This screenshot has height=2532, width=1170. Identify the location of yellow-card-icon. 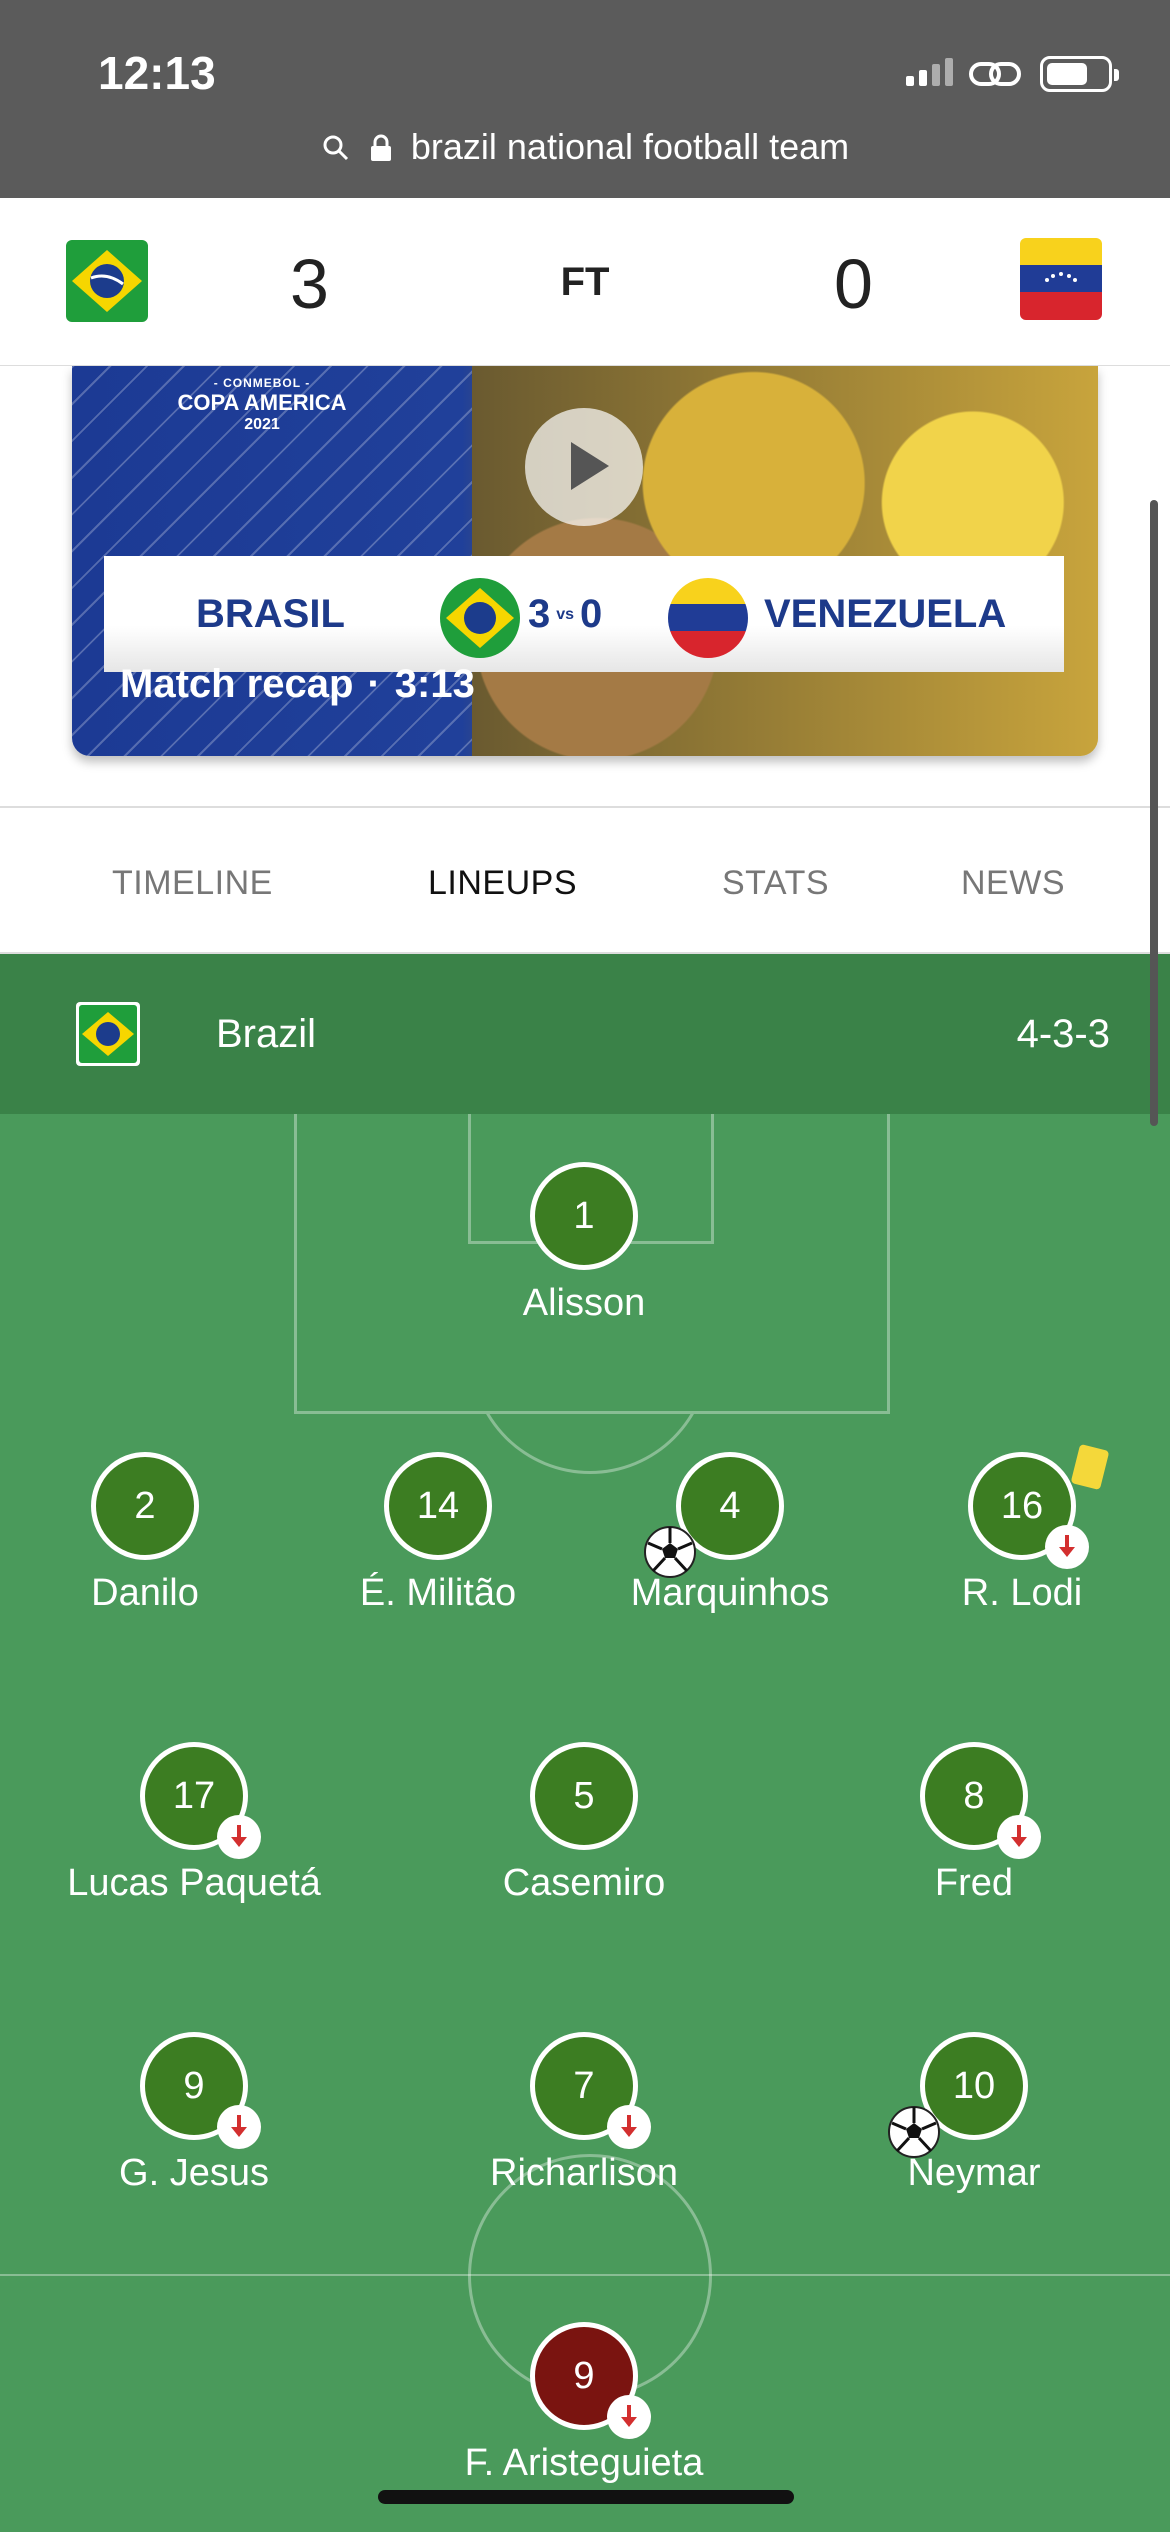
(1090, 1467).